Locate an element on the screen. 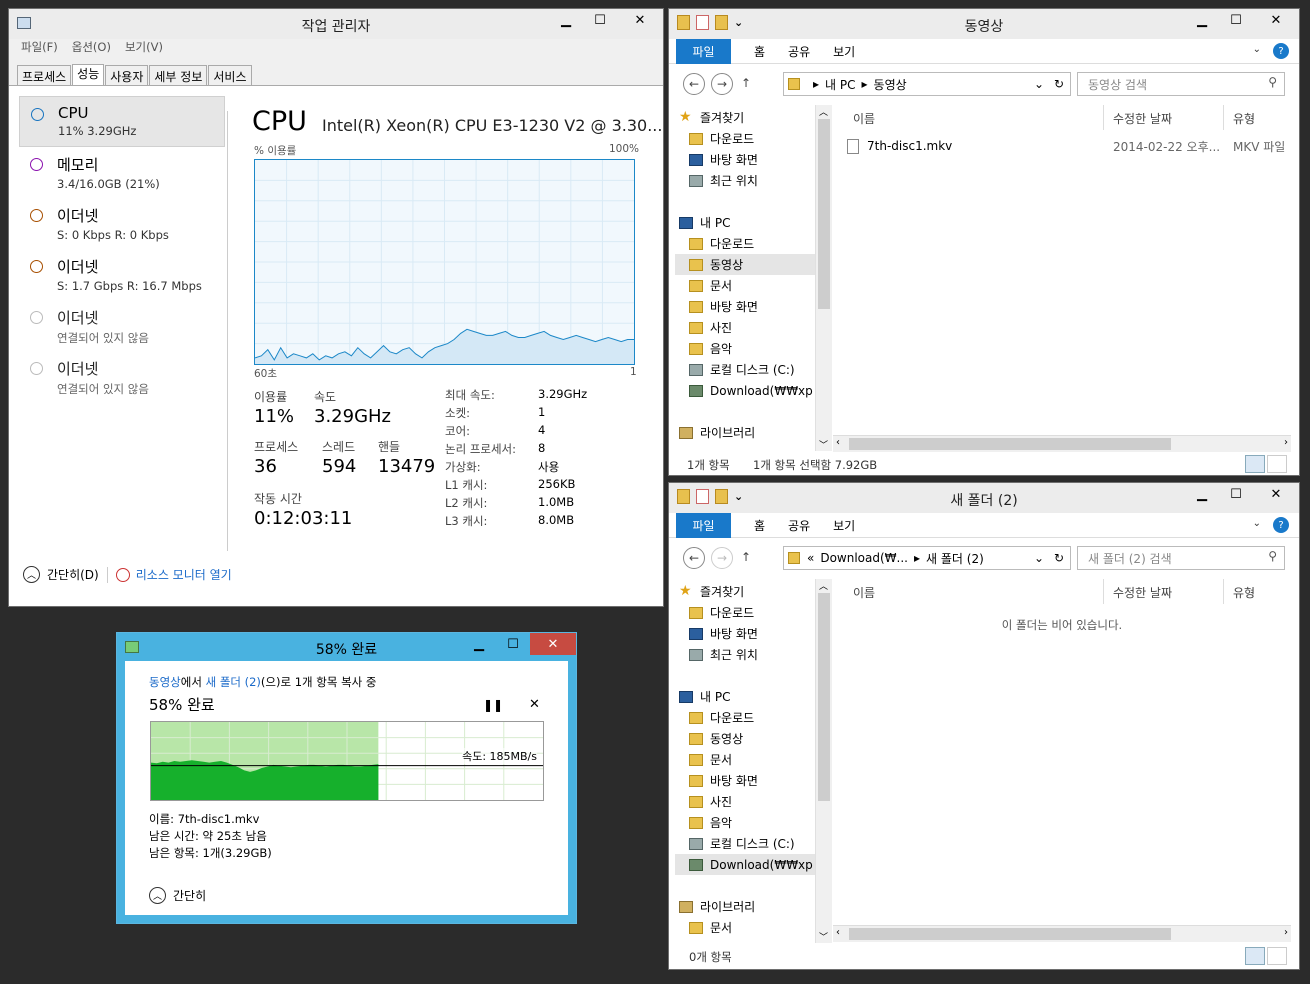 The image size is (1310, 984). tab-performance: 성능 is located at coordinates (88, 75).